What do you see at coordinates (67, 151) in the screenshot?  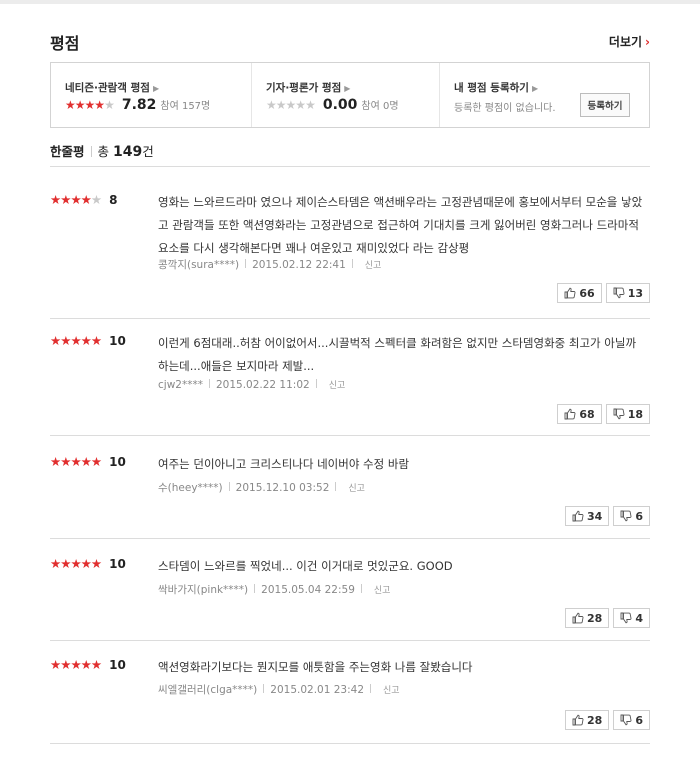 I see `oneline-title: 한줄평` at bounding box center [67, 151].